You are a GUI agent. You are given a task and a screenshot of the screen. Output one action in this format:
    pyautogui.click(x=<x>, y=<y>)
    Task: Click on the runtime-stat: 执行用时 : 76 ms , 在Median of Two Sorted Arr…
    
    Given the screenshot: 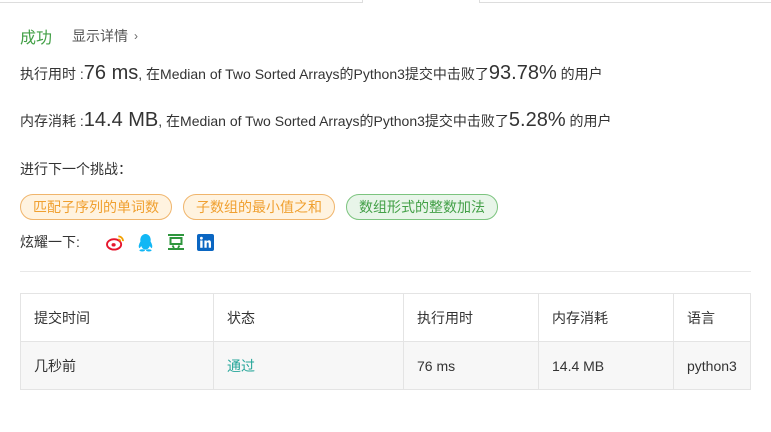 What is the action you would take?
    pyautogui.click(x=311, y=73)
    